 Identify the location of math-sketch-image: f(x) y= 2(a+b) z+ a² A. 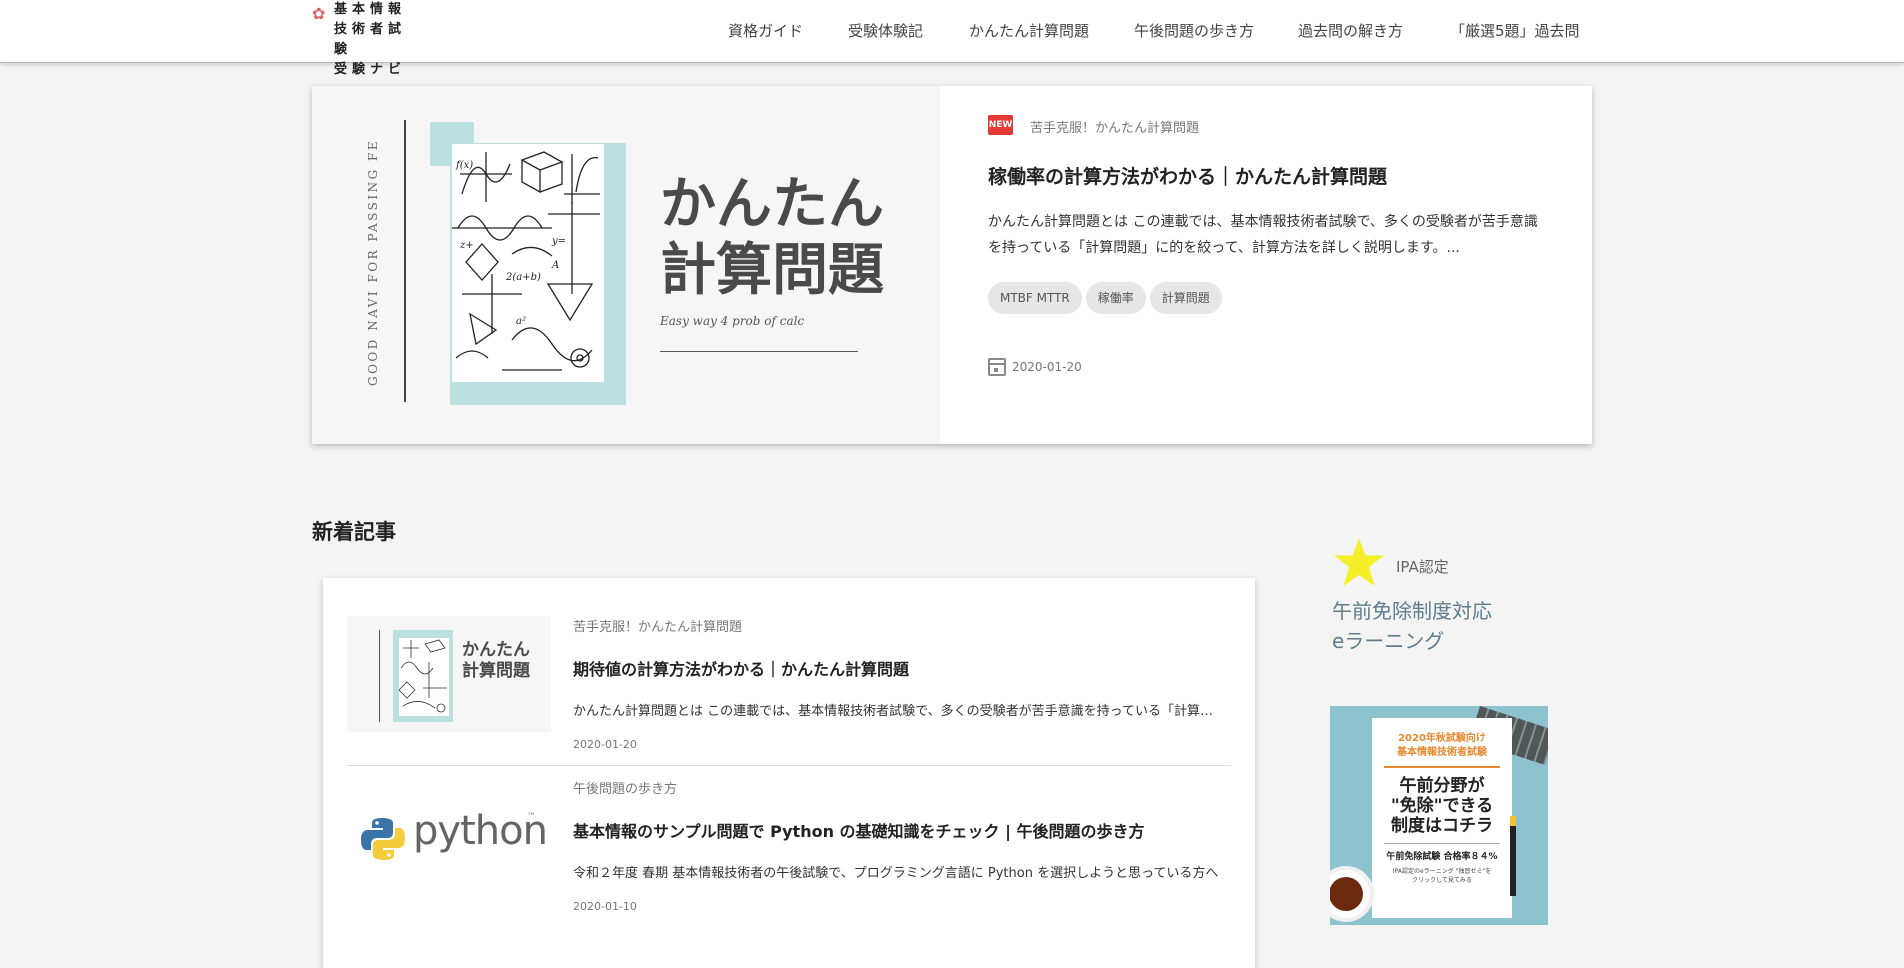
(528, 263).